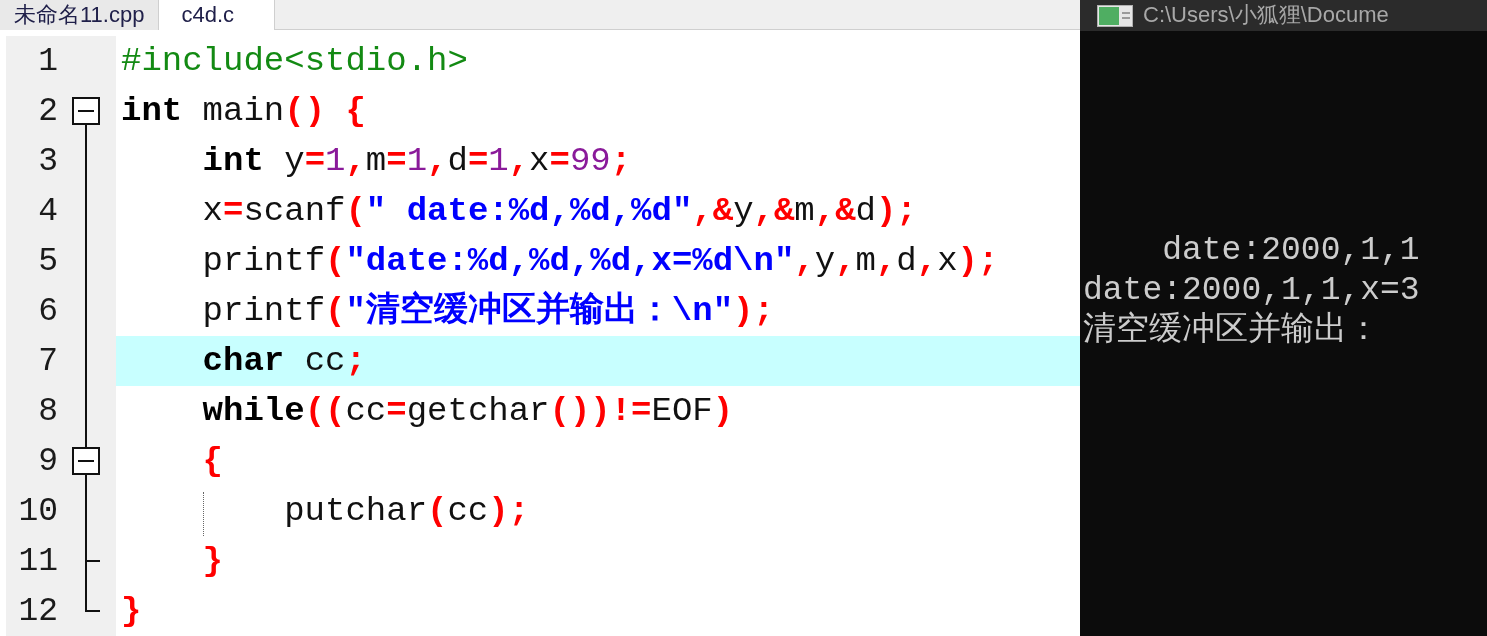  I want to click on code-line: {, so click(212, 461).